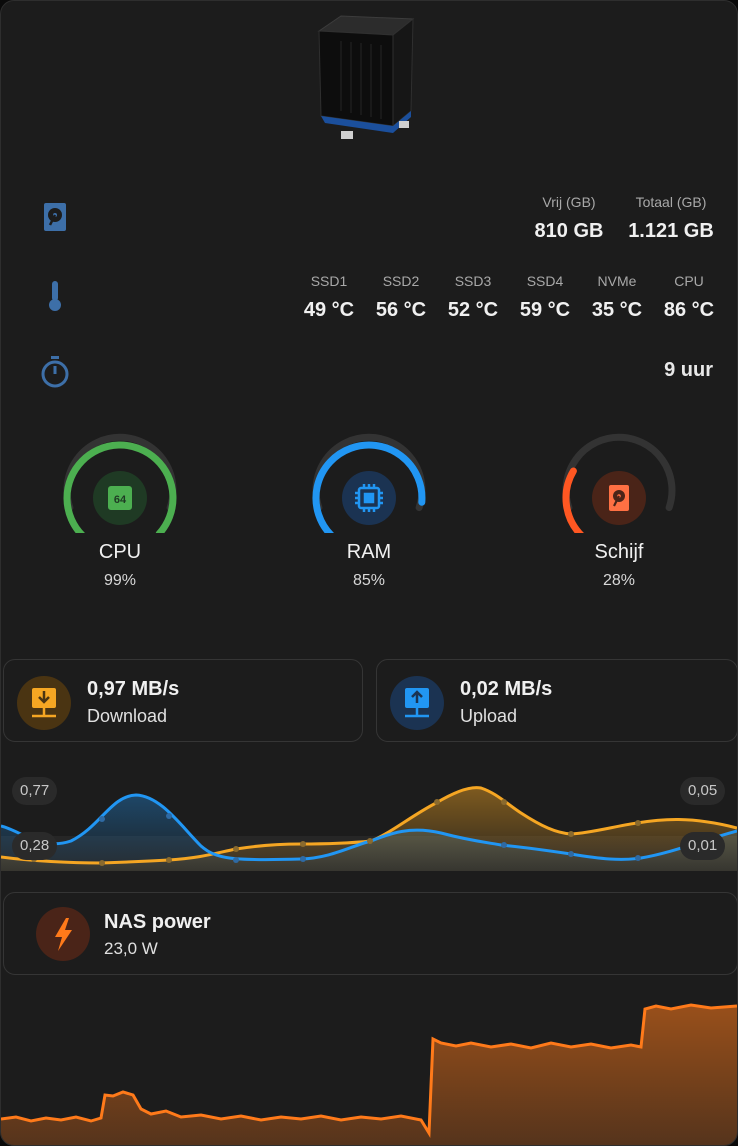  I want to click on download-value: 0,97 MB/s, so click(133, 689).